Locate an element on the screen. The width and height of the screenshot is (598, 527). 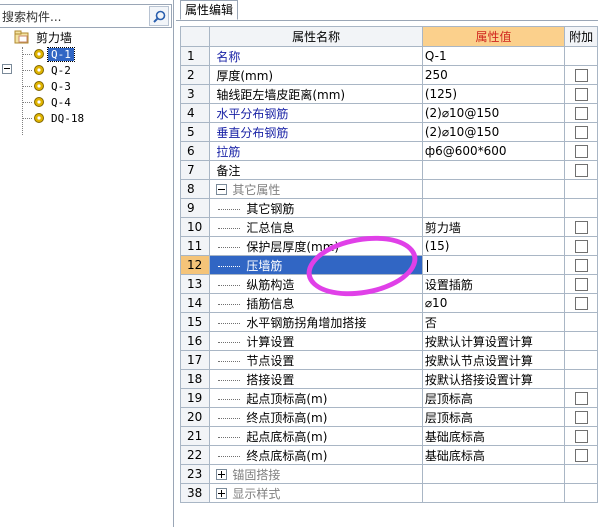
property-value: 按默认搭接设置计算 is located at coordinates (493, 379).